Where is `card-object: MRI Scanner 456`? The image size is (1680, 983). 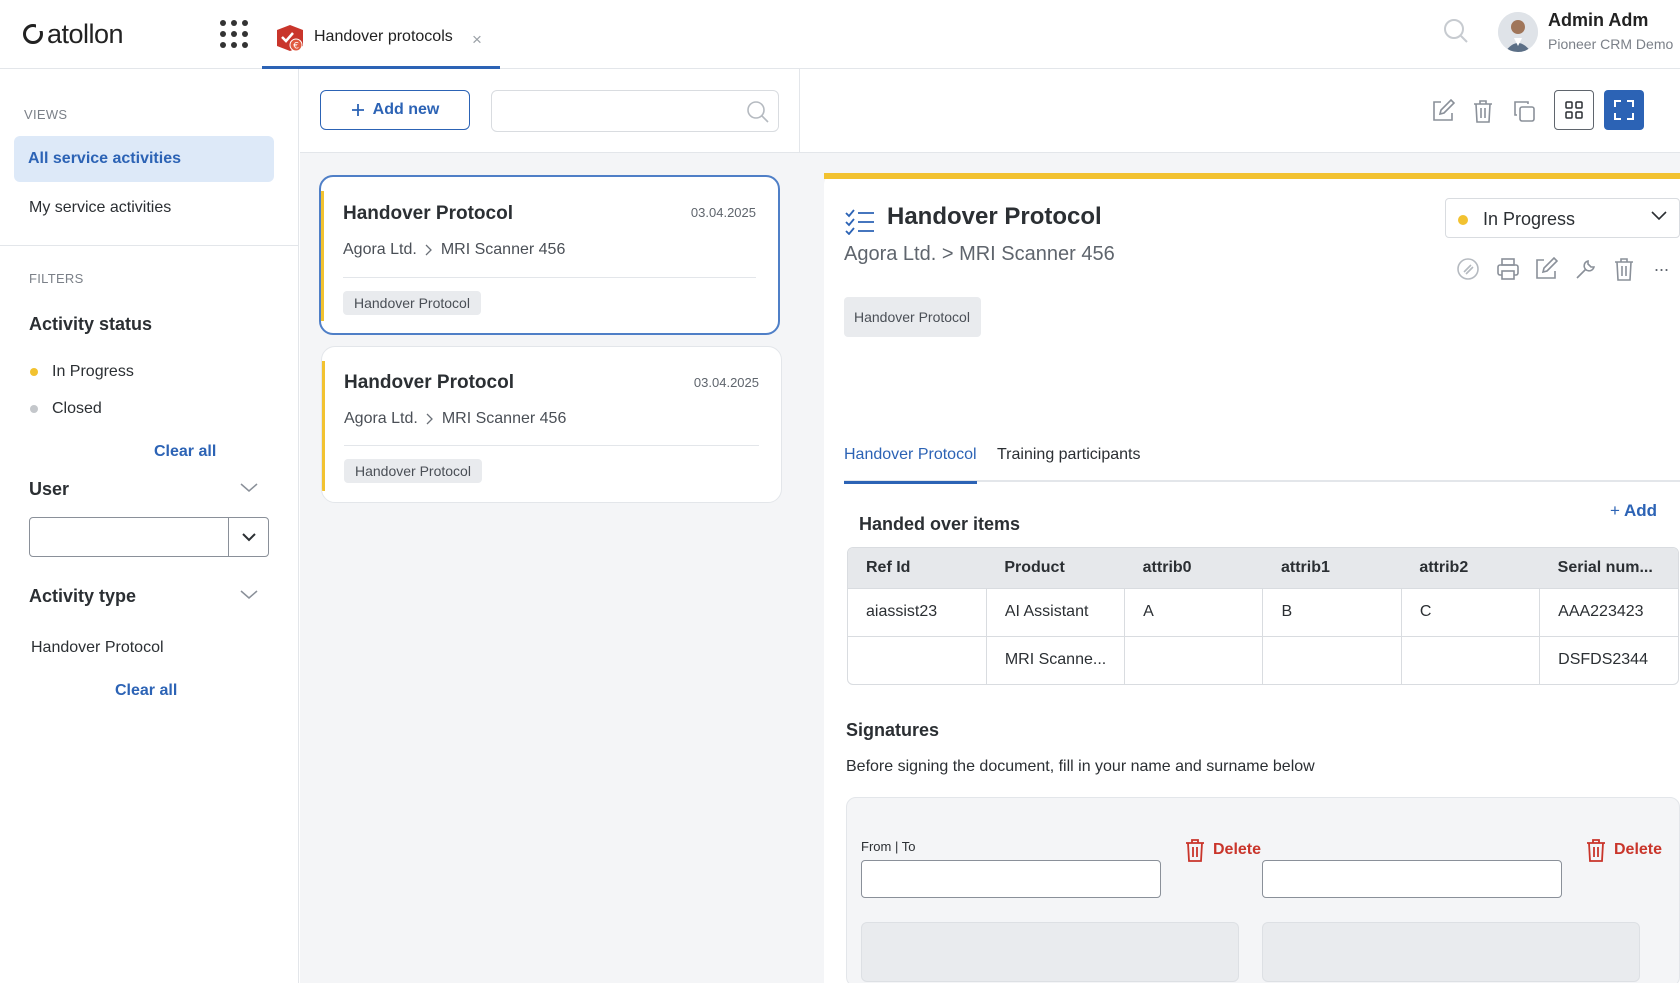
card-object: MRI Scanner 456 is located at coordinates (503, 249).